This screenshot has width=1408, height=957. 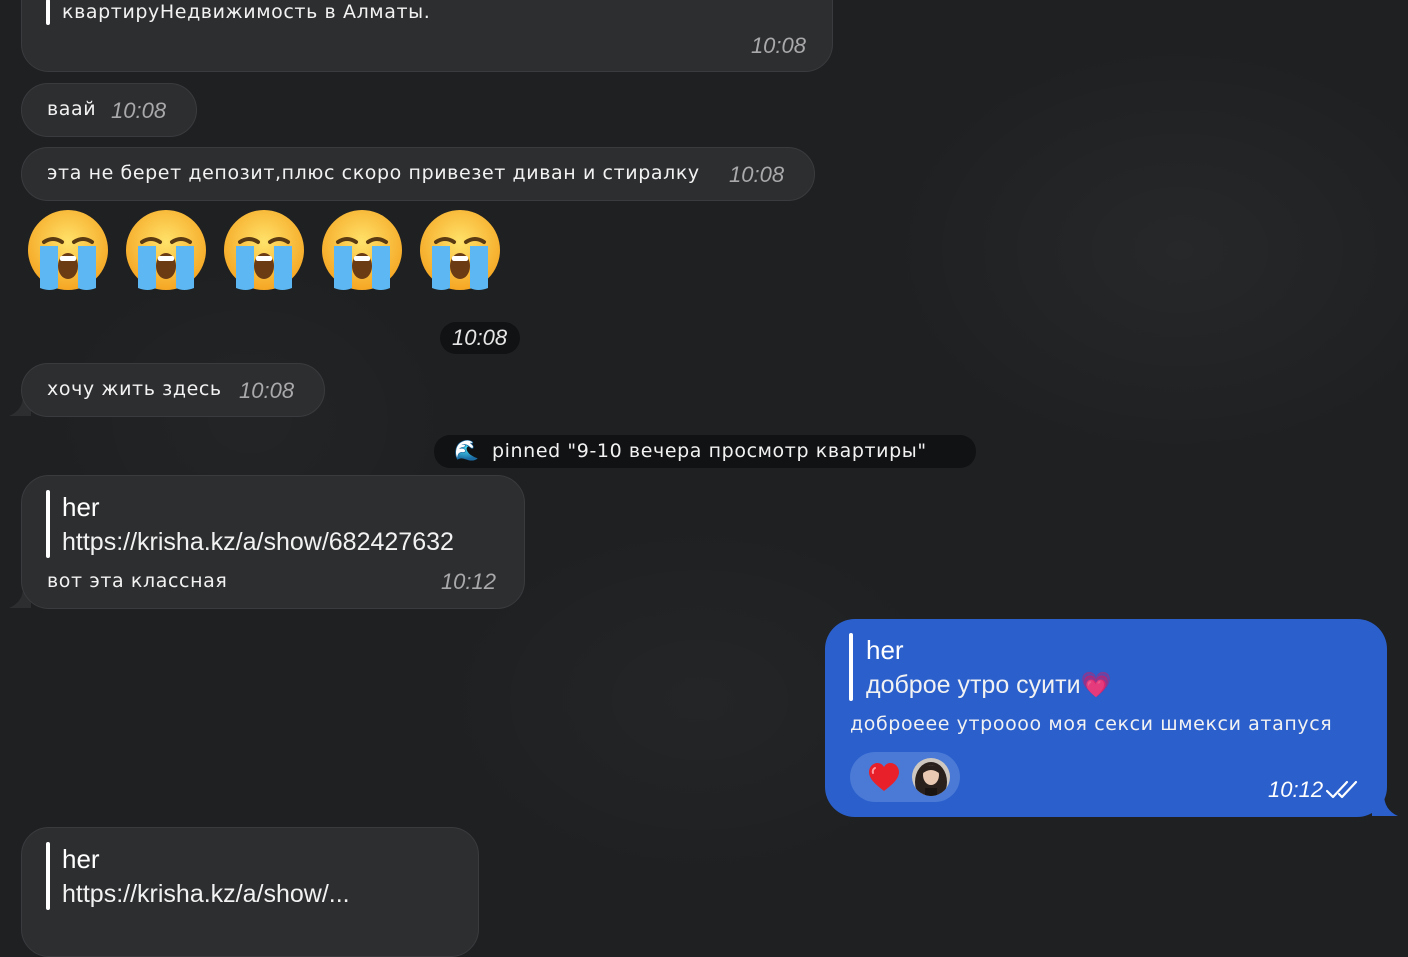 I want to click on message-bubble: квартируНедвижимость в Алматы. 10:08, so click(x=427, y=36).